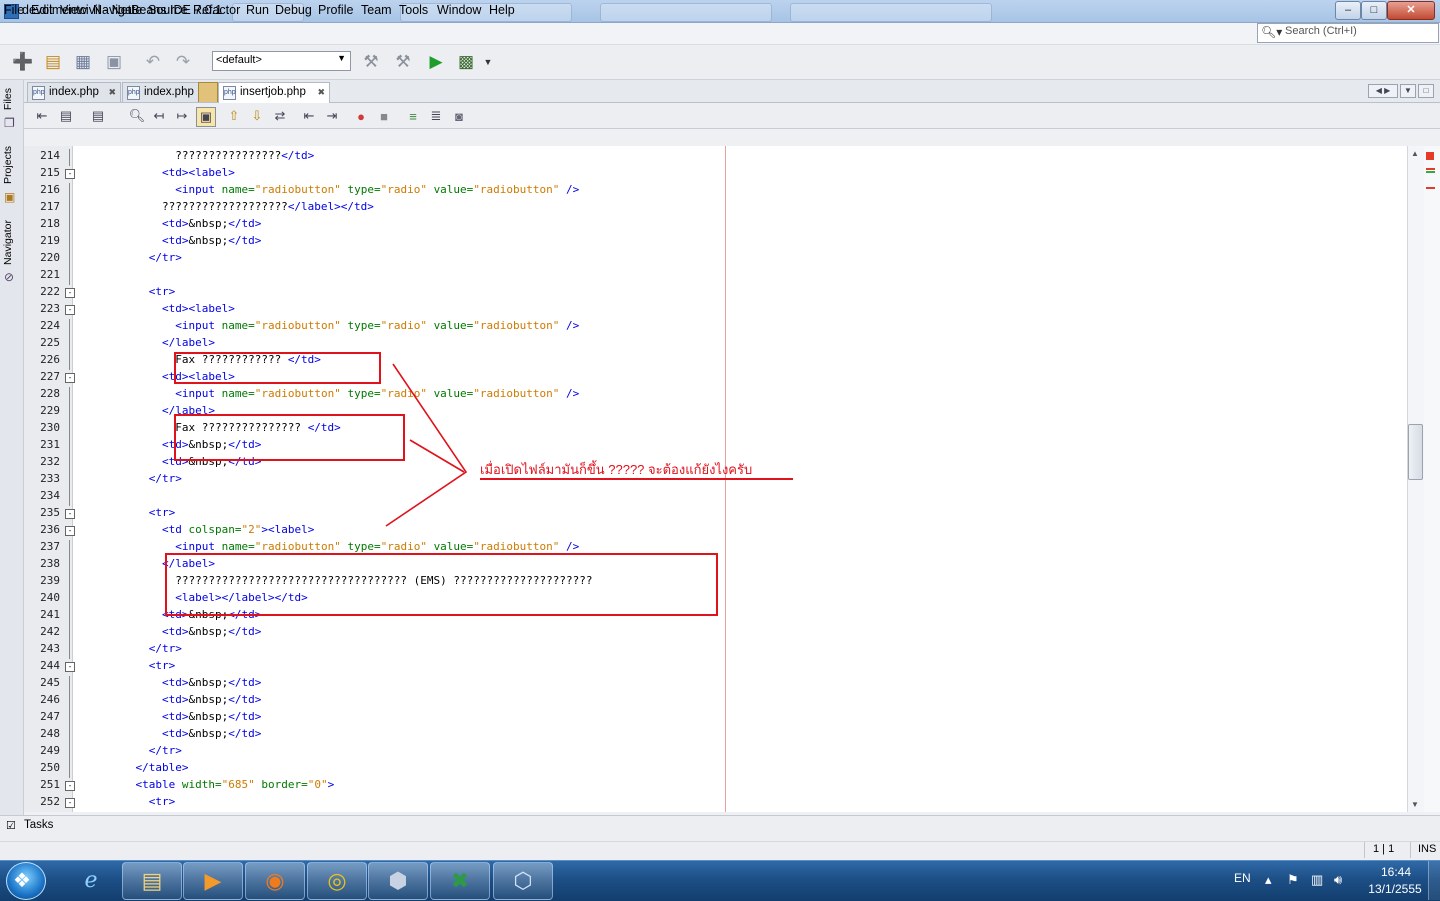 This screenshot has height=901, width=1440. I want to click on media-player-icon: ▶, so click(213, 881).